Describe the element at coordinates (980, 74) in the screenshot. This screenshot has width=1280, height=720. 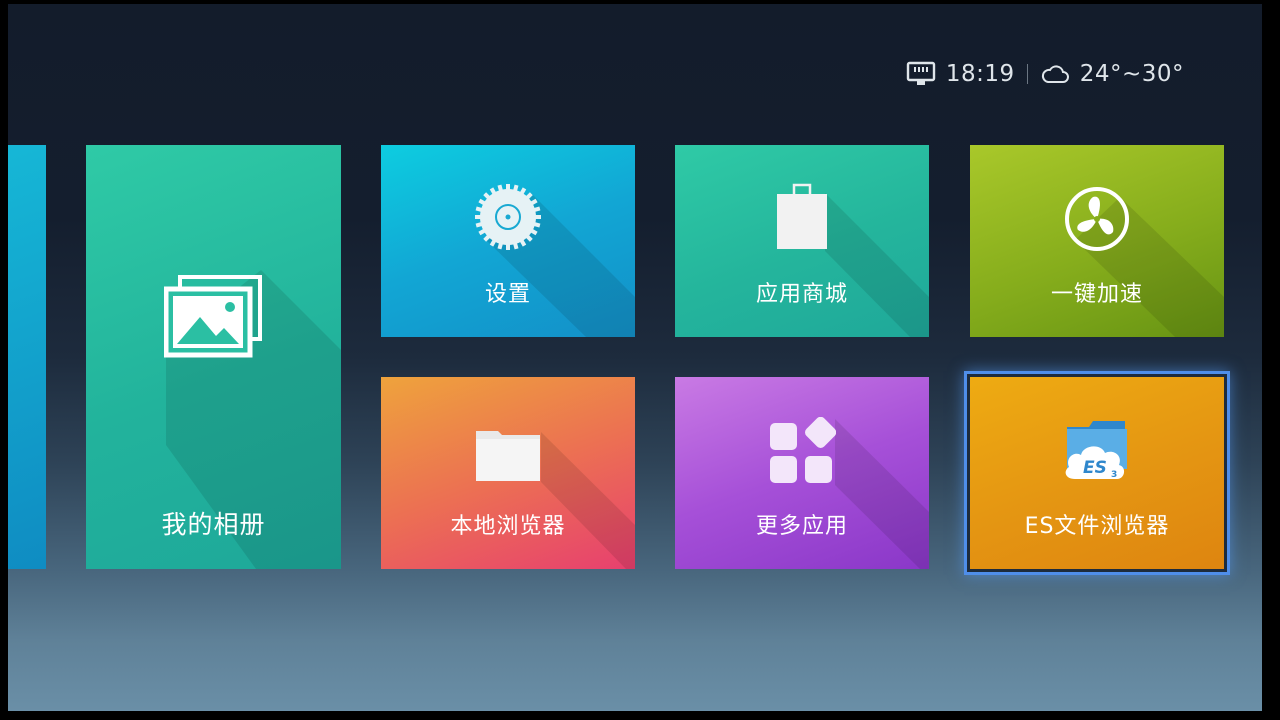
I see `clock-time: 18:19` at that location.